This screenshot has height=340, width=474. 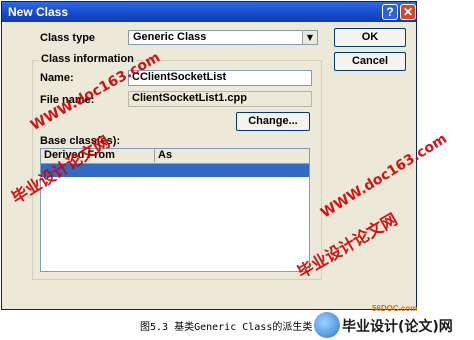 What do you see at coordinates (170, 37) in the screenshot?
I see `class-type-value: Generic Class` at bounding box center [170, 37].